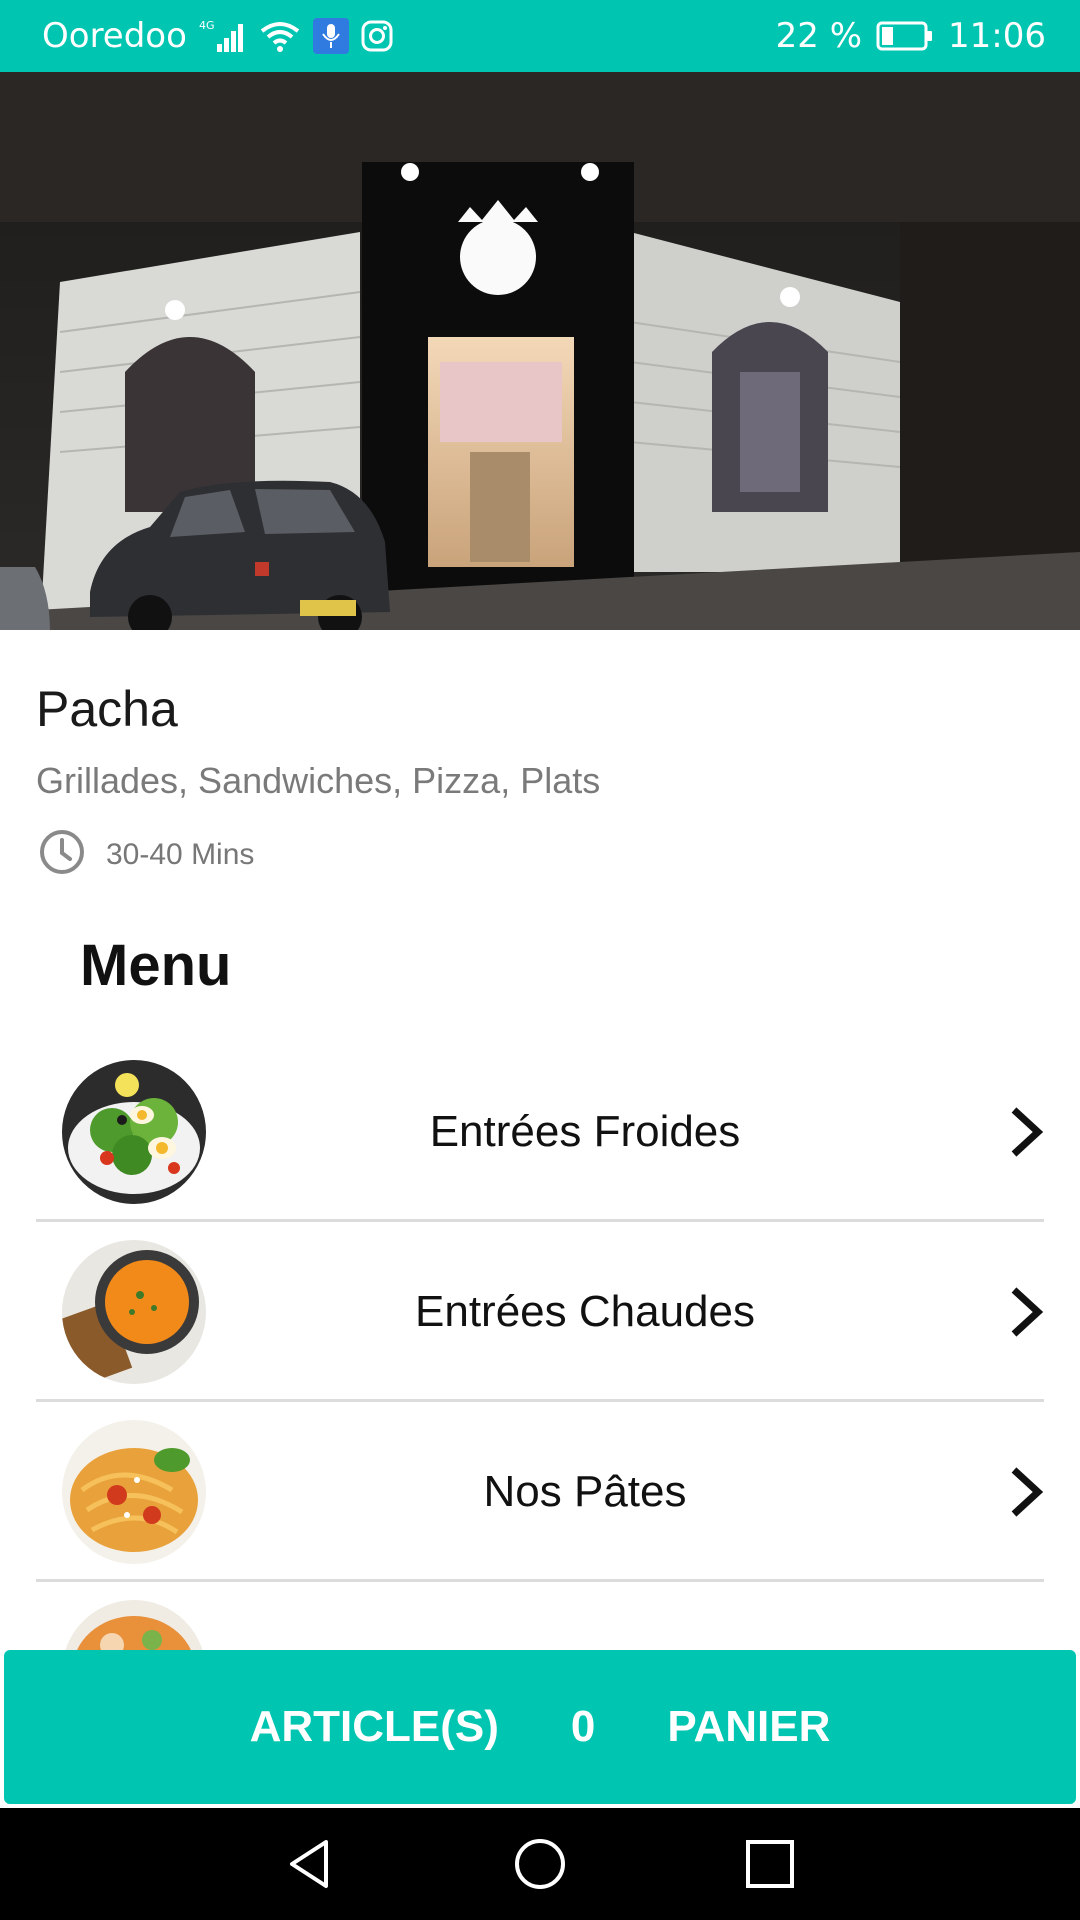  I want to click on soup-thumbnail, so click(134, 1312).